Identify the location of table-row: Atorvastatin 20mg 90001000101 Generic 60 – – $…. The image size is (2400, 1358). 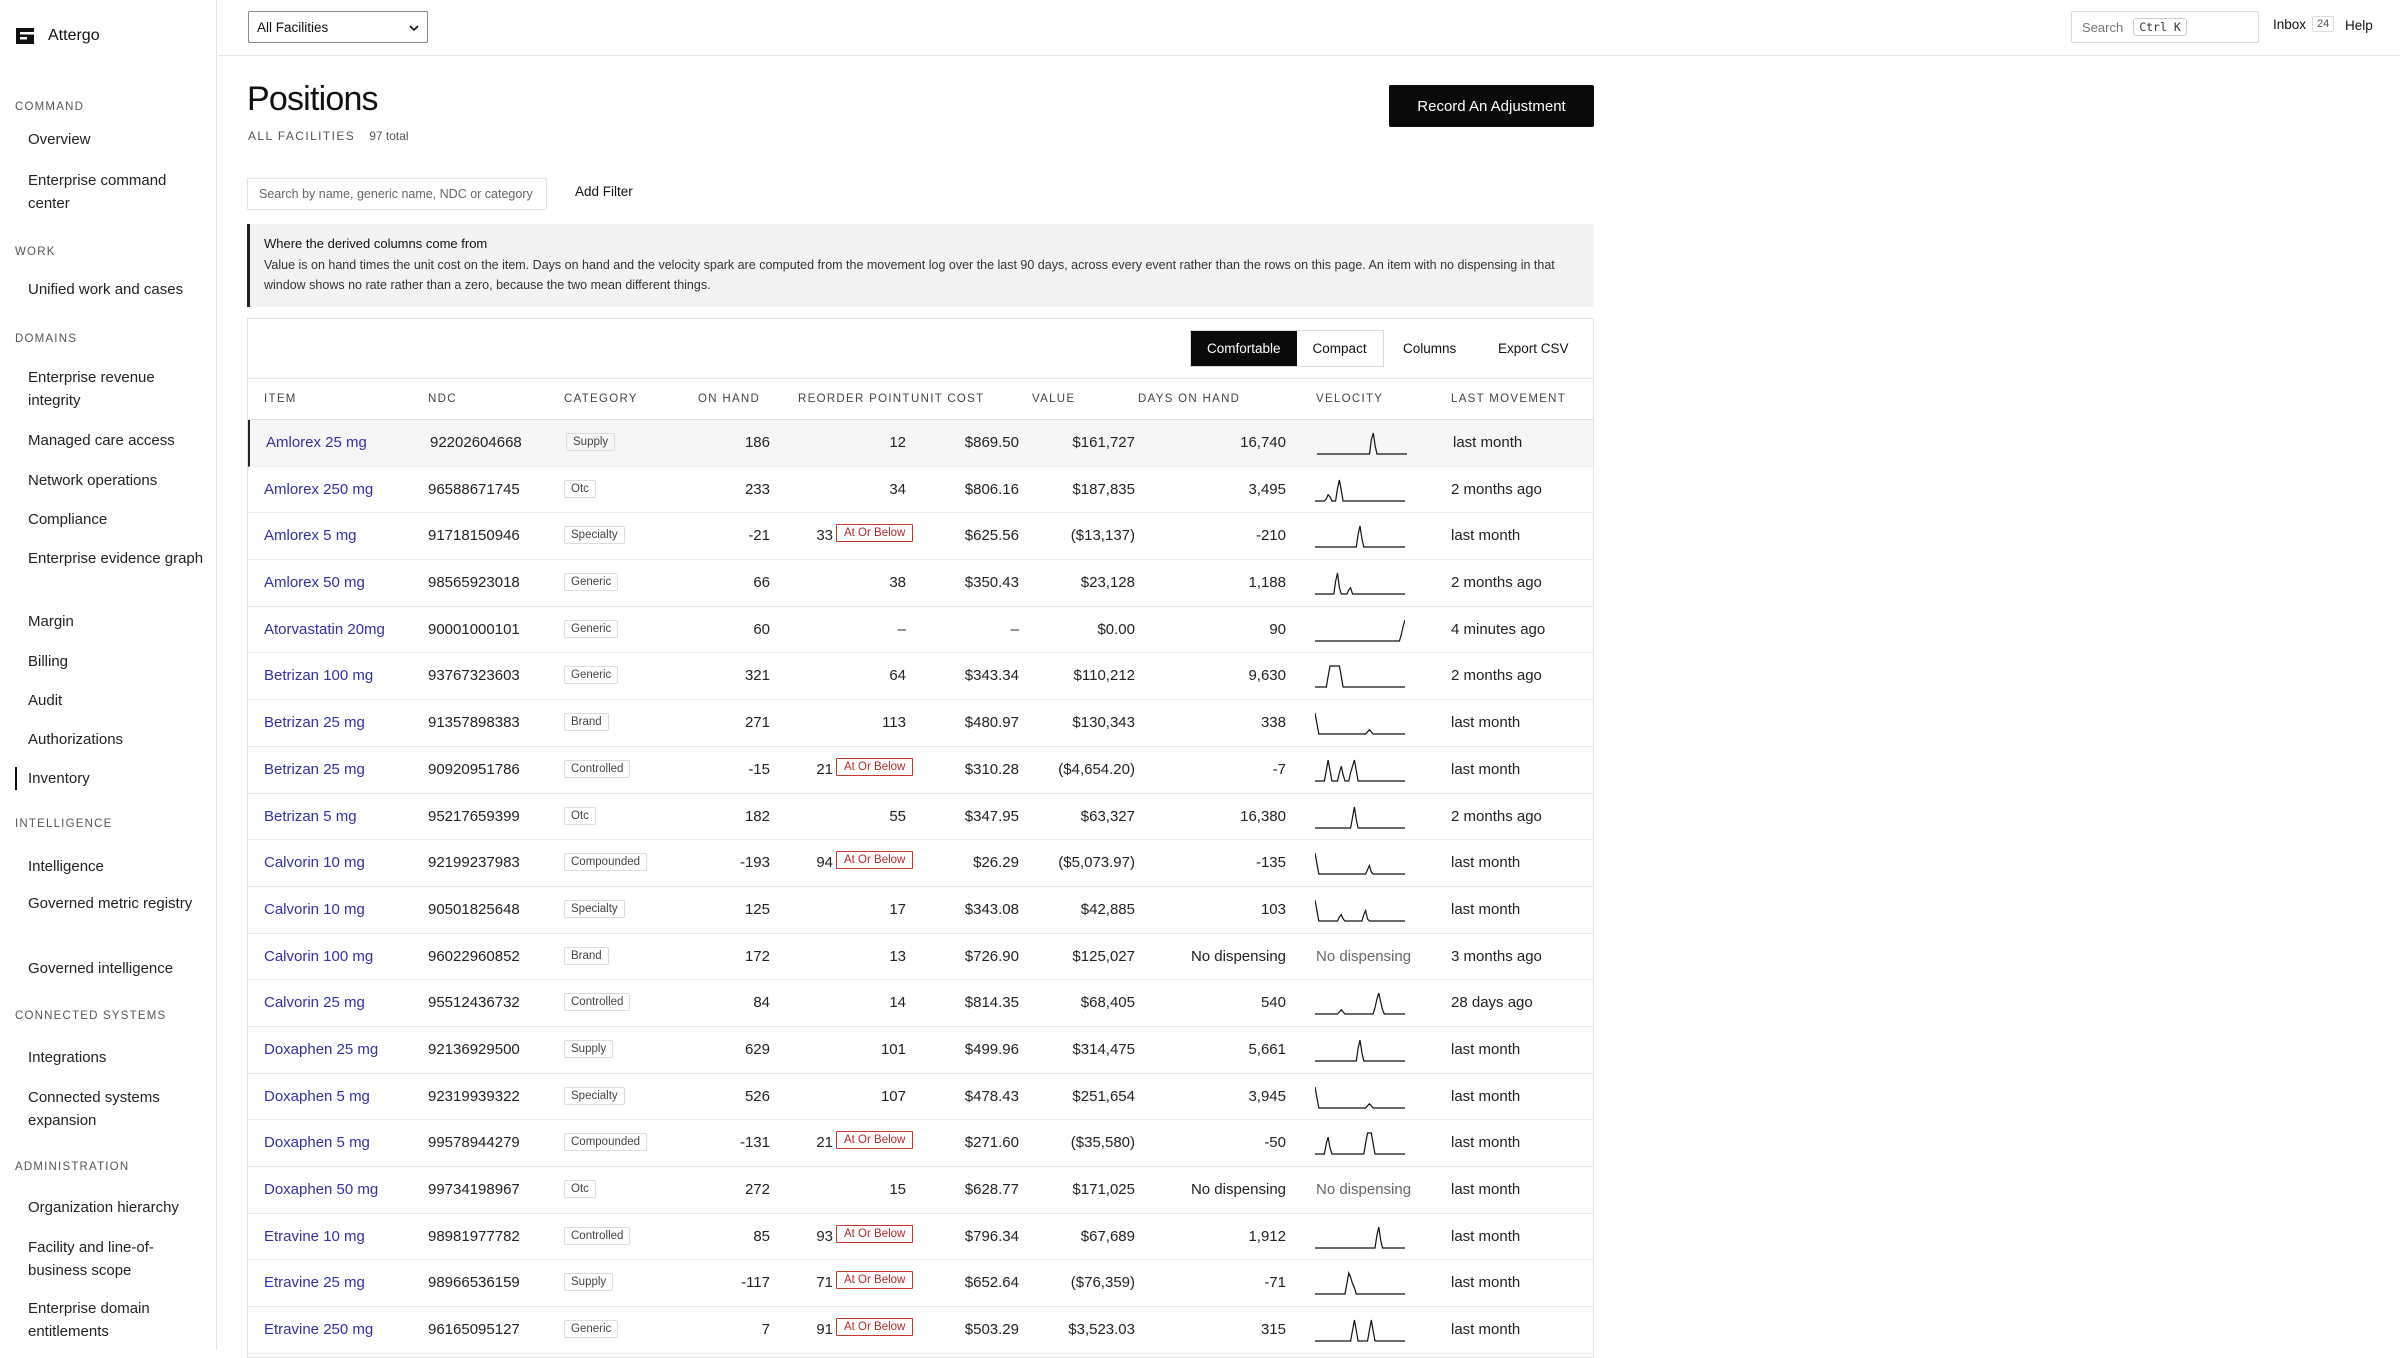
(920, 630).